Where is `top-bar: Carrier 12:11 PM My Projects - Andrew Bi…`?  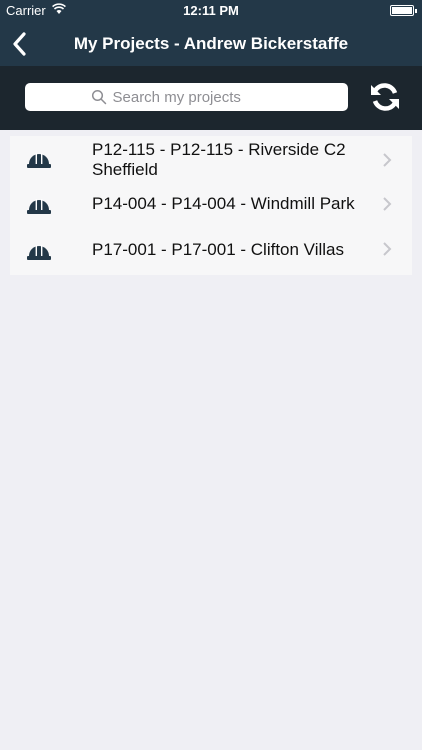
top-bar: Carrier 12:11 PM My Projects - Andrew Bi… is located at coordinates (211, 33).